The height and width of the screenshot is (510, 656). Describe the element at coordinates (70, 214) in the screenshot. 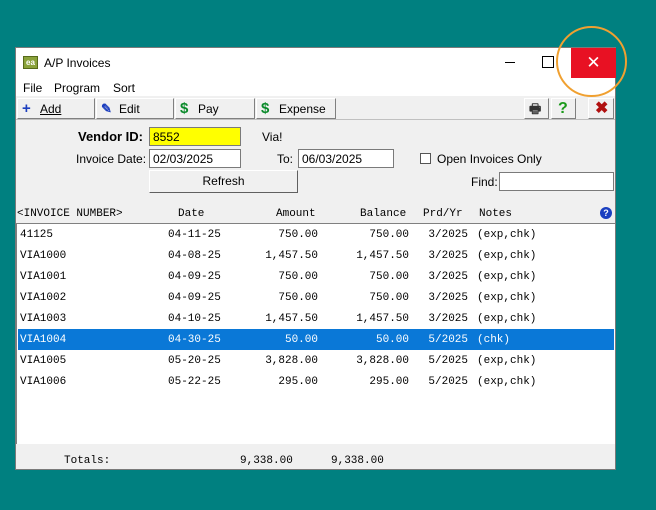

I see `column-invoice-number: <INVOICE NUMBER>` at that location.